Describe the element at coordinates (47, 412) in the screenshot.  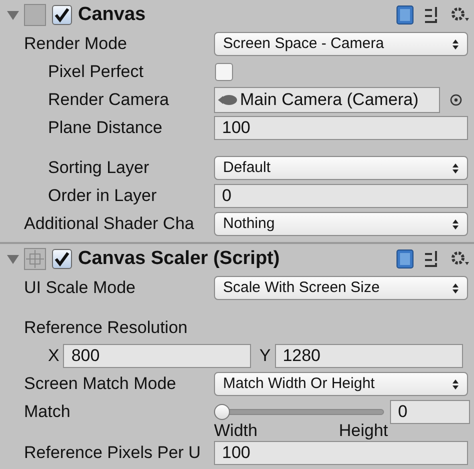
I see `property-label: Match` at that location.